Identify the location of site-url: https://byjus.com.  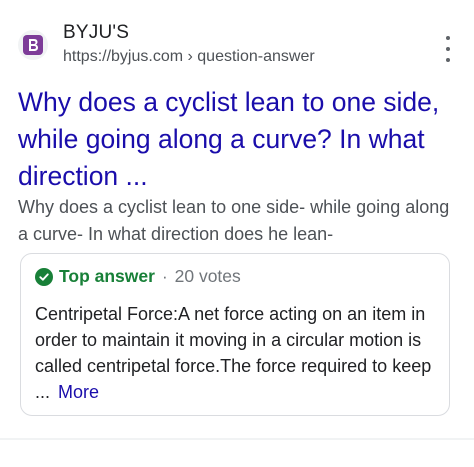
(123, 56).